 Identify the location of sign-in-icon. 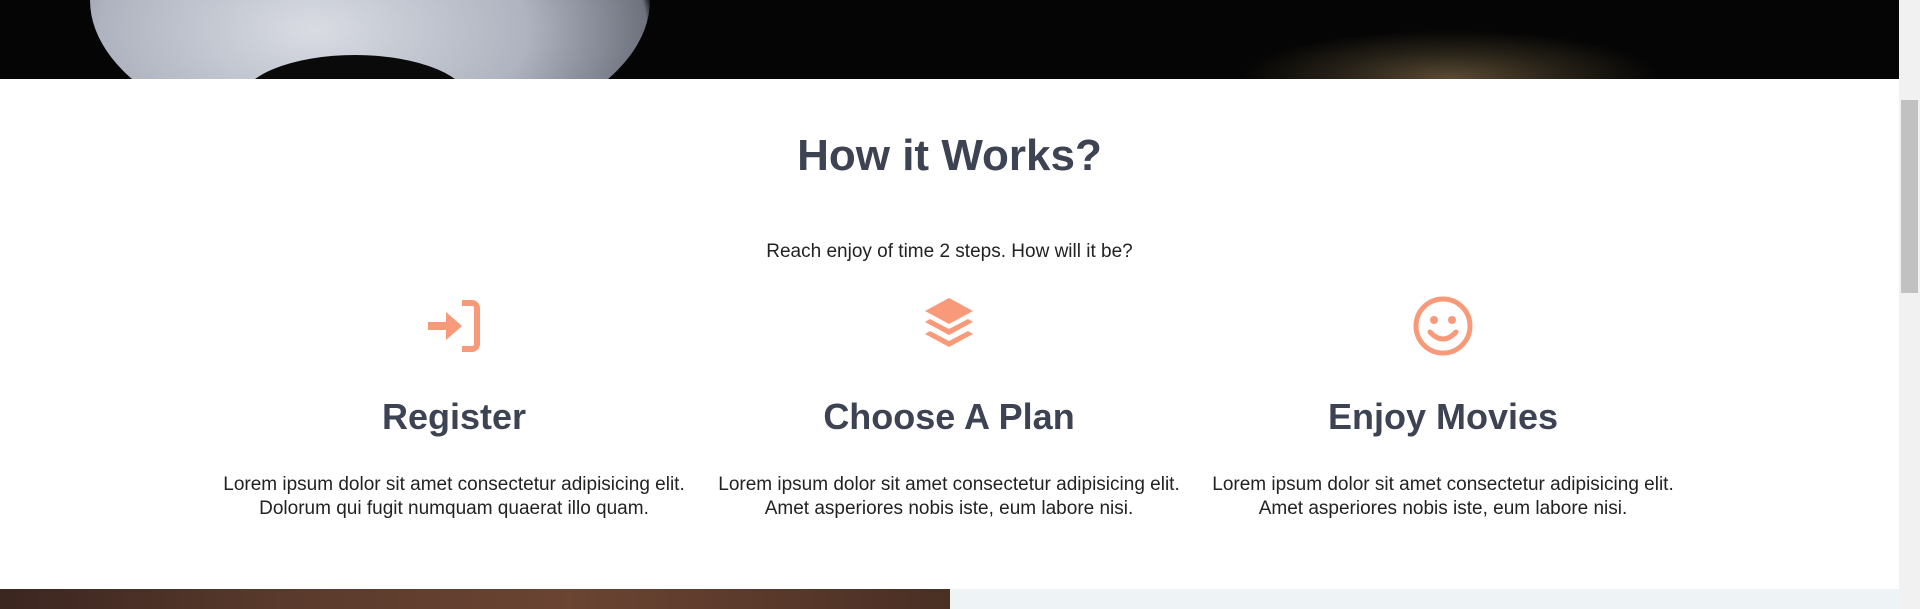
(454, 326).